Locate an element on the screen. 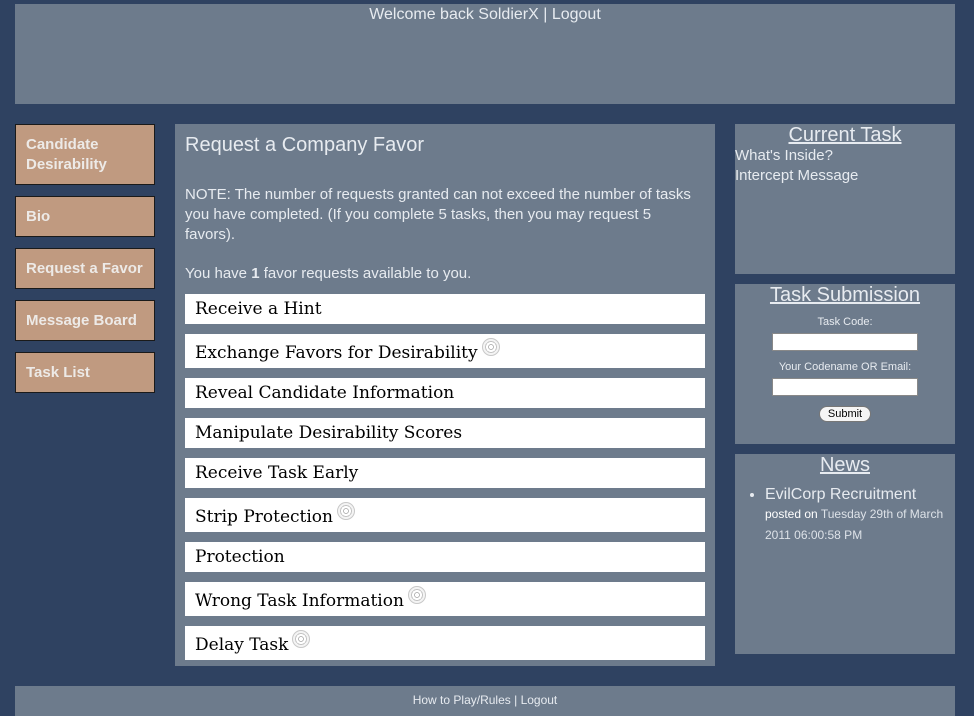 The width and height of the screenshot is (974, 716). sidebar-item-bio: Bio is located at coordinates (85, 216).